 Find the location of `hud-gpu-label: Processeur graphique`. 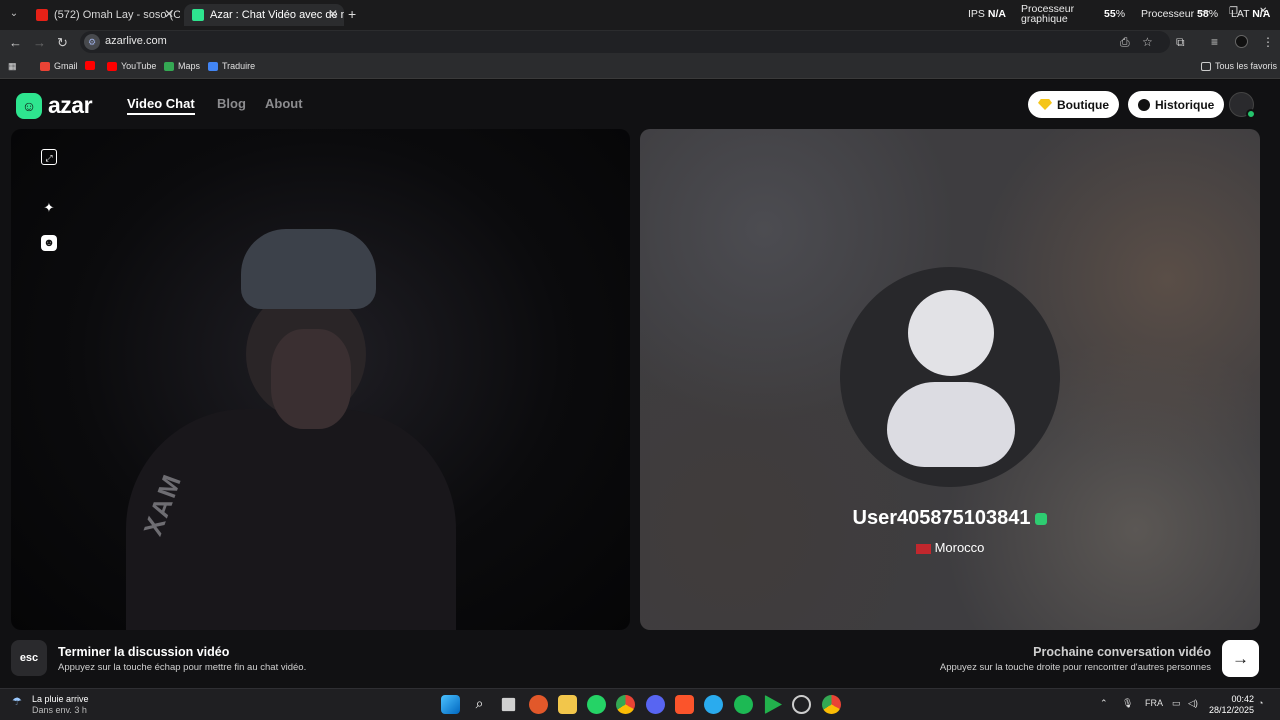

hud-gpu-label: Processeur graphique is located at coordinates (1047, 14).